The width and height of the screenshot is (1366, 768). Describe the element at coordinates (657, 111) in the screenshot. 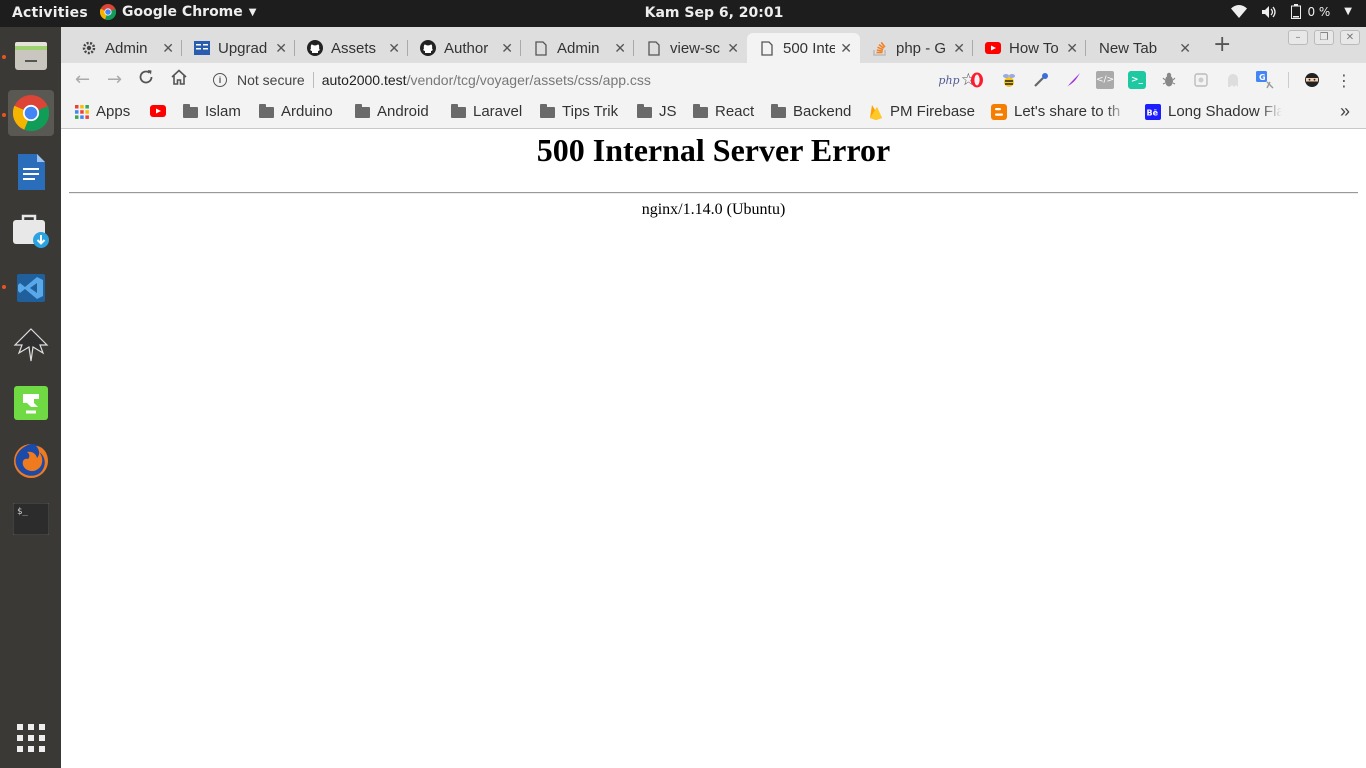

I see `bookmark-folder-js: JS` at that location.